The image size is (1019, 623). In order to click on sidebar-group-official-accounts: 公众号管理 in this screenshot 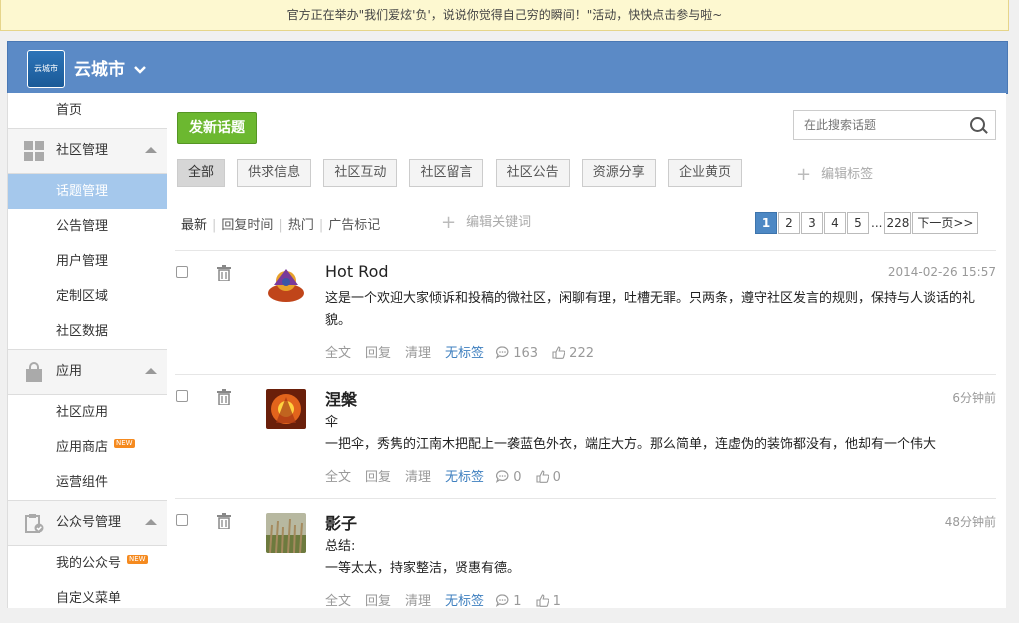, I will do `click(87, 523)`.